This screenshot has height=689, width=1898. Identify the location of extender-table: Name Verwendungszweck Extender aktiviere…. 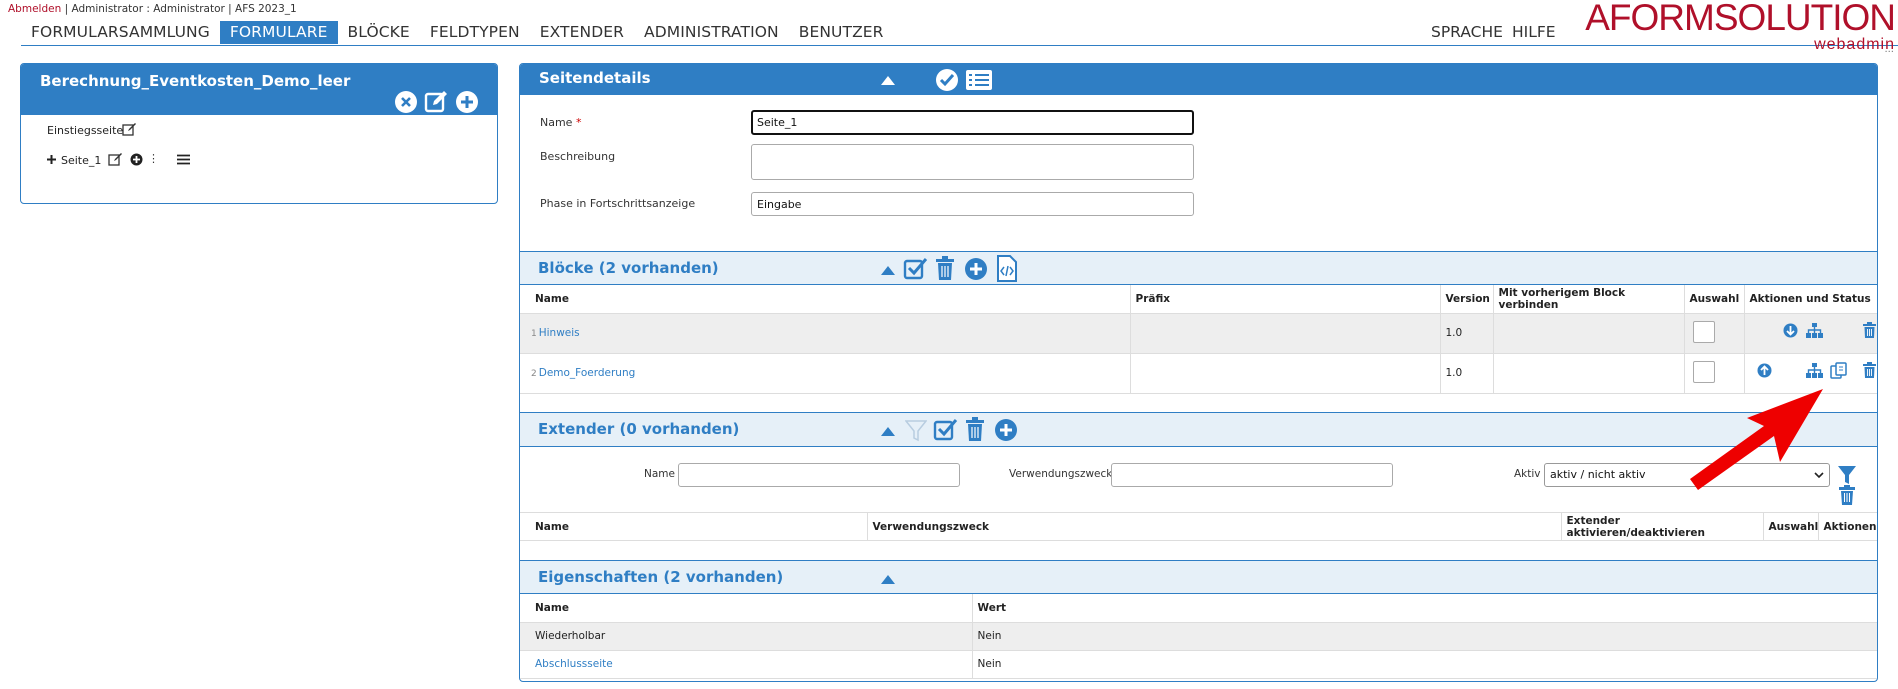
(1198, 526).